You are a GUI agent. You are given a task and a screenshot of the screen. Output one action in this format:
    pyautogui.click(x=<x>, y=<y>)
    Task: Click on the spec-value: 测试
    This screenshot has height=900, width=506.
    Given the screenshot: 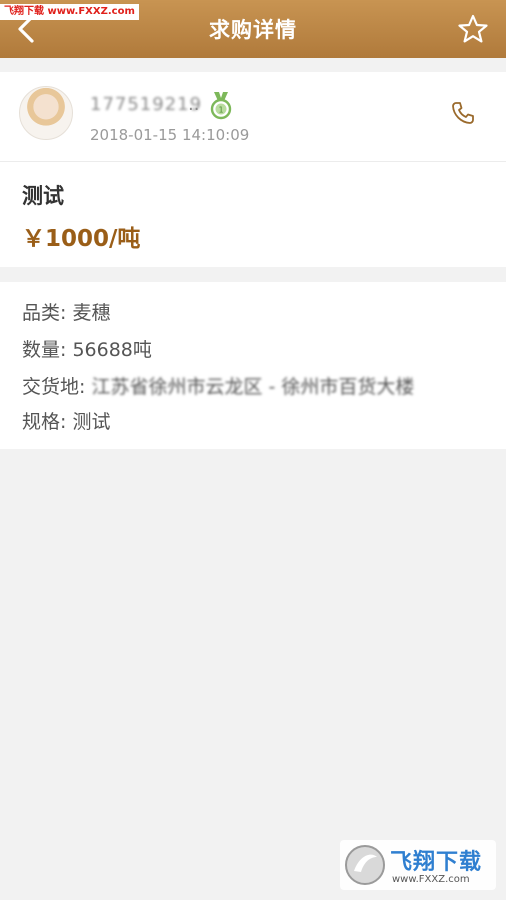 What is the action you would take?
    pyautogui.click(x=91, y=422)
    